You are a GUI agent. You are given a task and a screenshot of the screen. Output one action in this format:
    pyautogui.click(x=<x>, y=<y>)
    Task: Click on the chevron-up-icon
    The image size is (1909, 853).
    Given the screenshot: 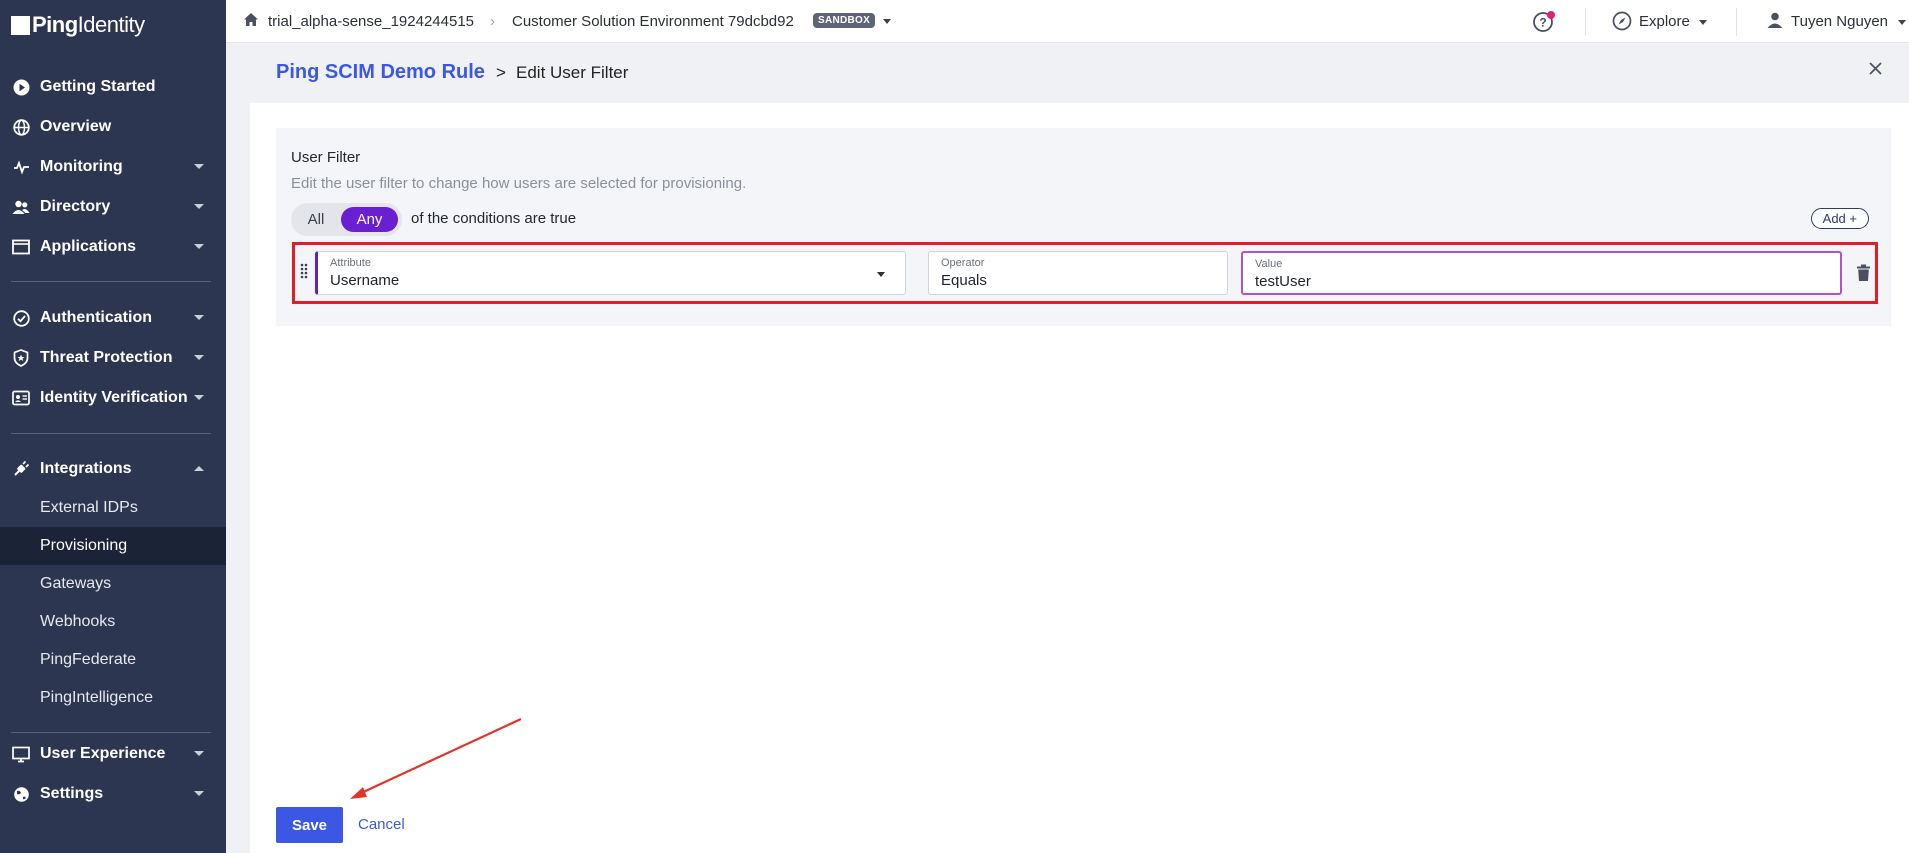 What is the action you would take?
    pyautogui.click(x=199, y=468)
    